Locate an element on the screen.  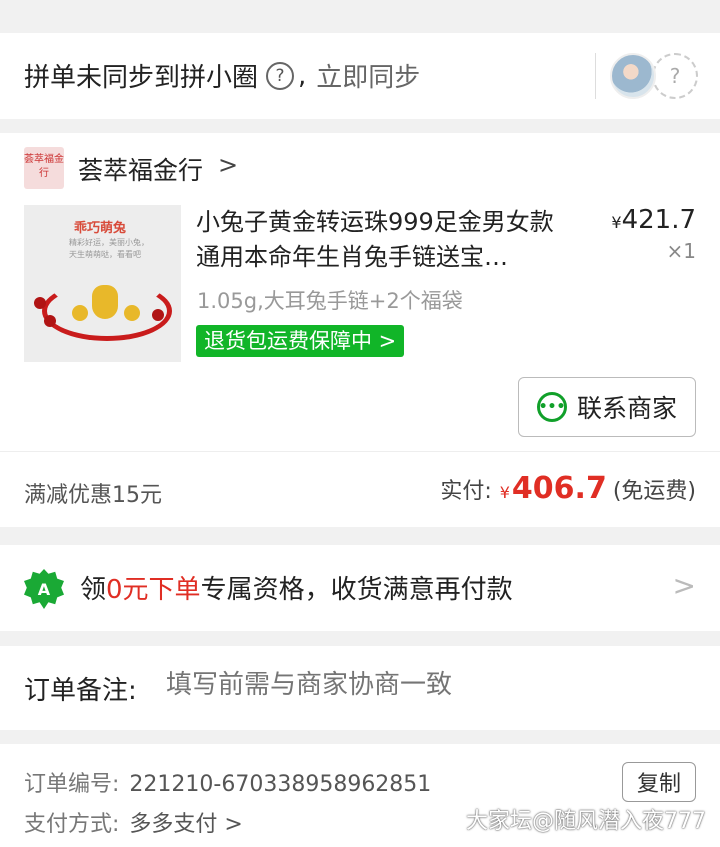
payment-method-value: 多多支付 > is located at coordinates (186, 824).